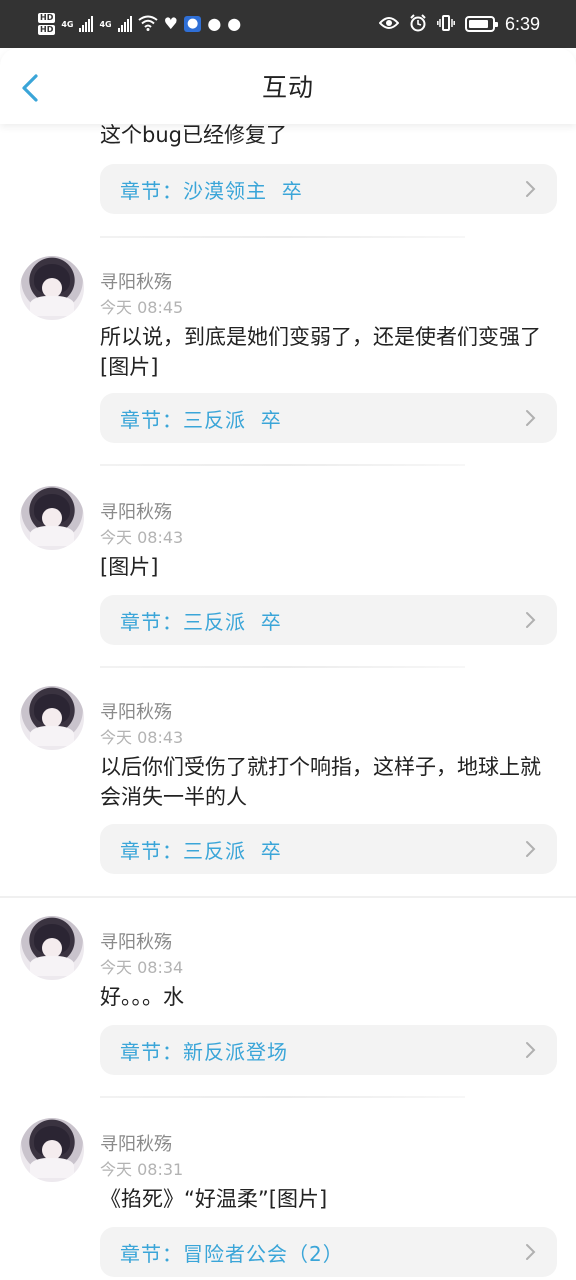  I want to click on comment-text: 这个bug已经修复了, so click(193, 135).